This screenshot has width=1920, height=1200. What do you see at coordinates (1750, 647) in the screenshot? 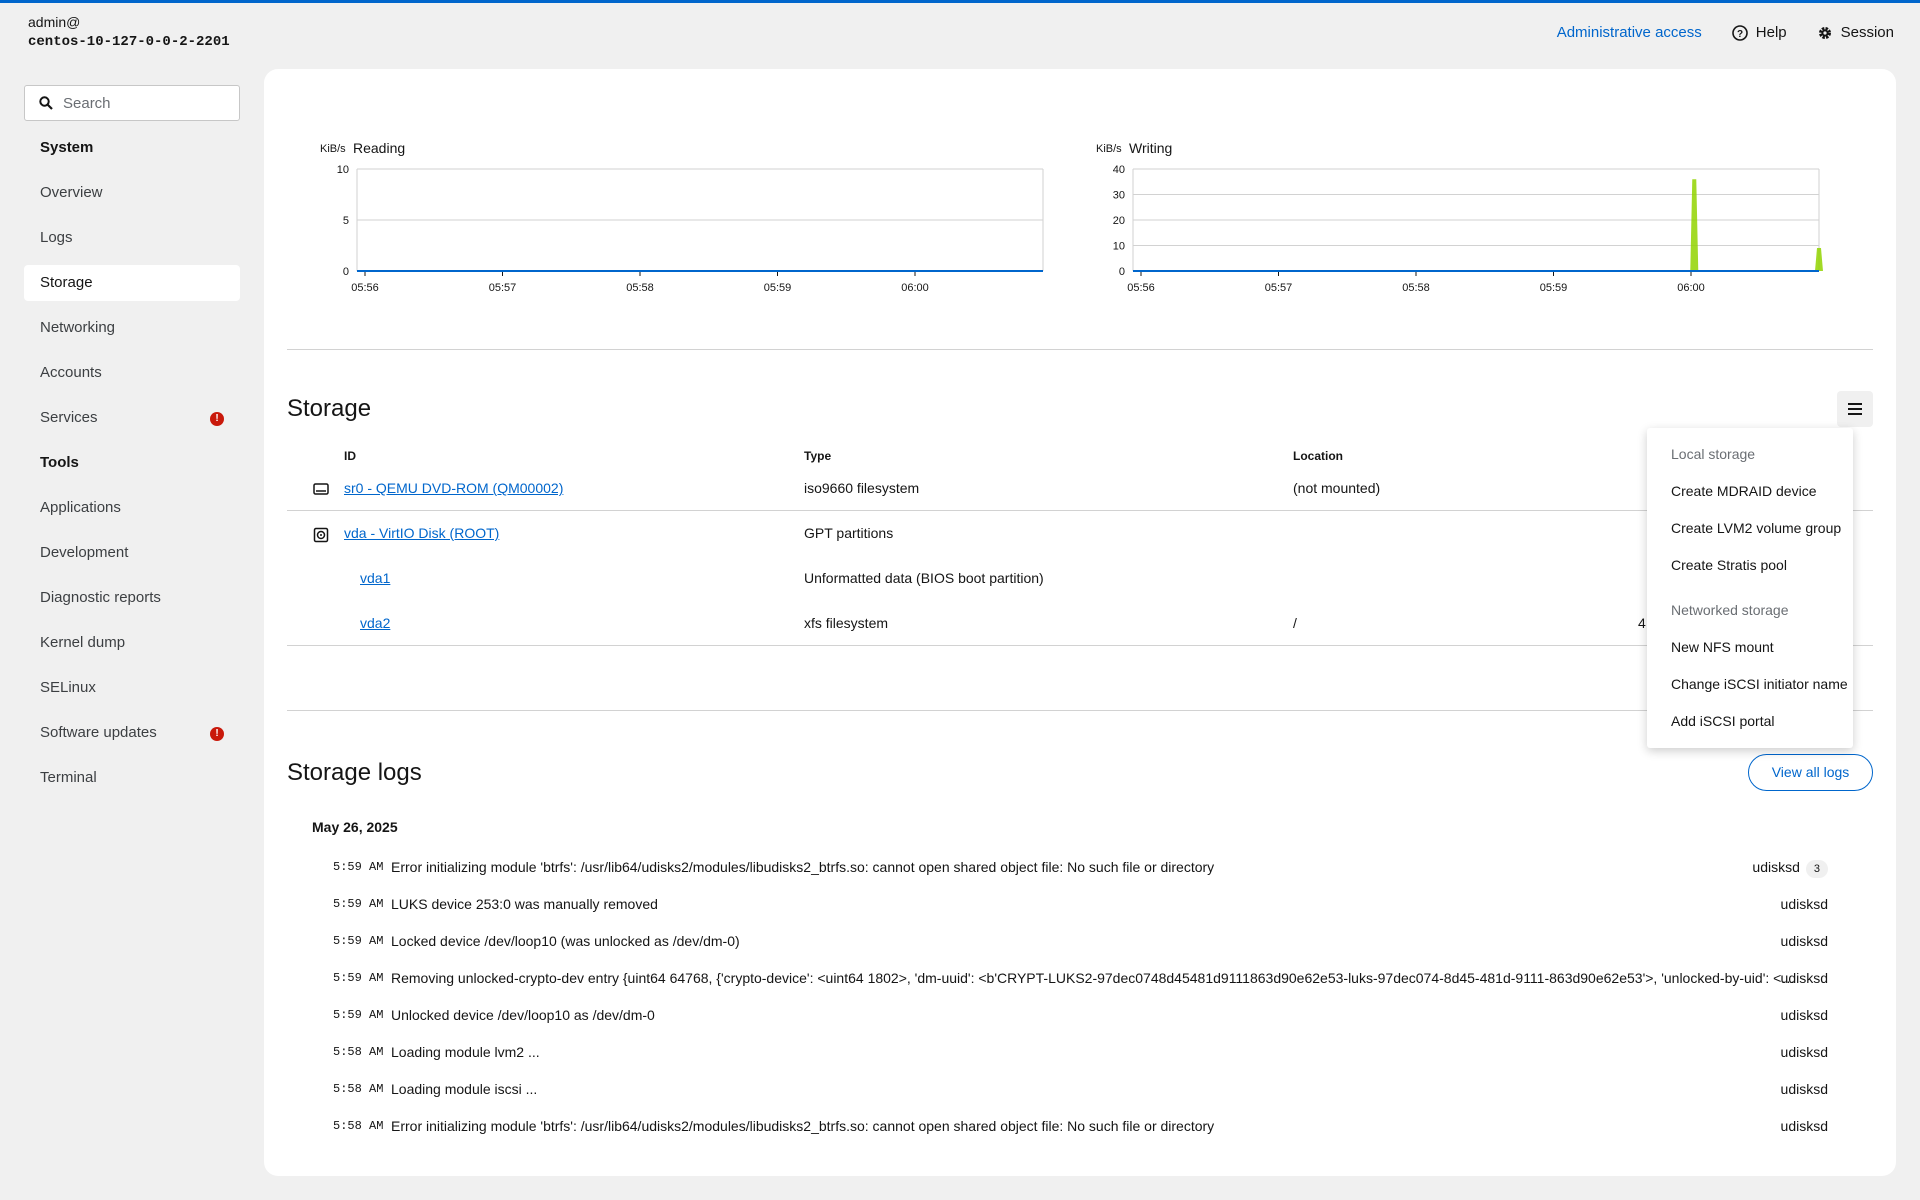
I see `menu-item-new-nfs-mount: New NFS mount` at bounding box center [1750, 647].